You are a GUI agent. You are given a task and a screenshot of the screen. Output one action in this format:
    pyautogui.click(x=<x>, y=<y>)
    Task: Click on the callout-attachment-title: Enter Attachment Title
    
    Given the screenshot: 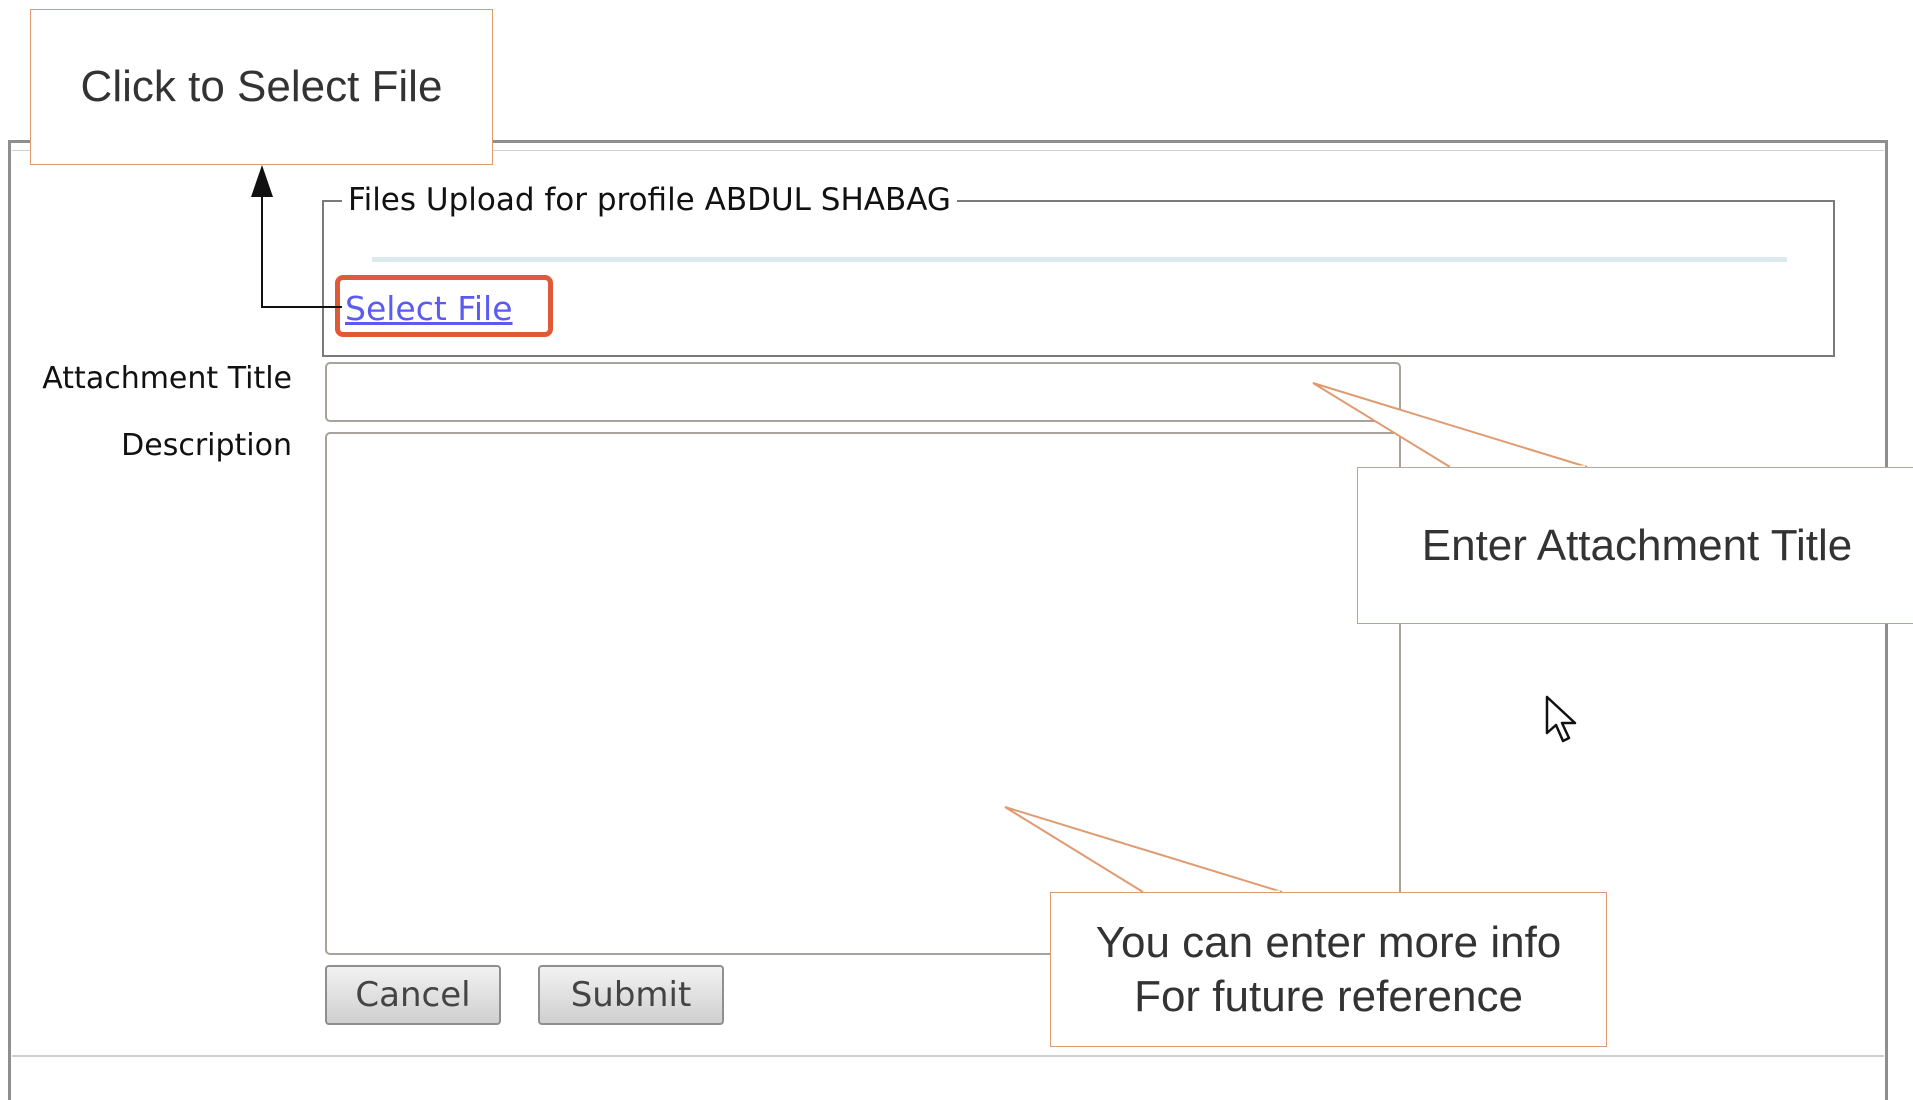 What is the action you would take?
    pyautogui.click(x=1635, y=545)
    